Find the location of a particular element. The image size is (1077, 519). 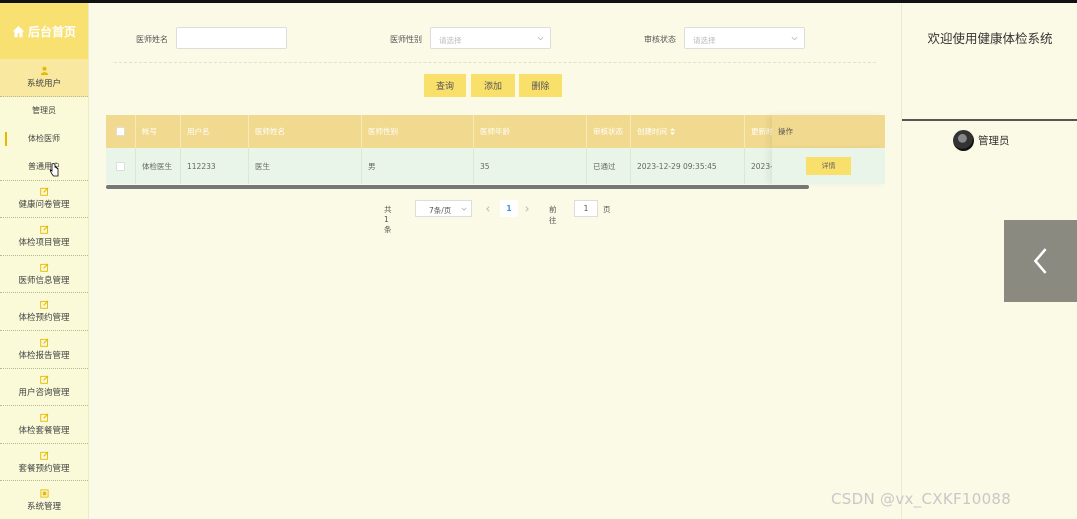

horizontal-scrollbar is located at coordinates (495, 187).